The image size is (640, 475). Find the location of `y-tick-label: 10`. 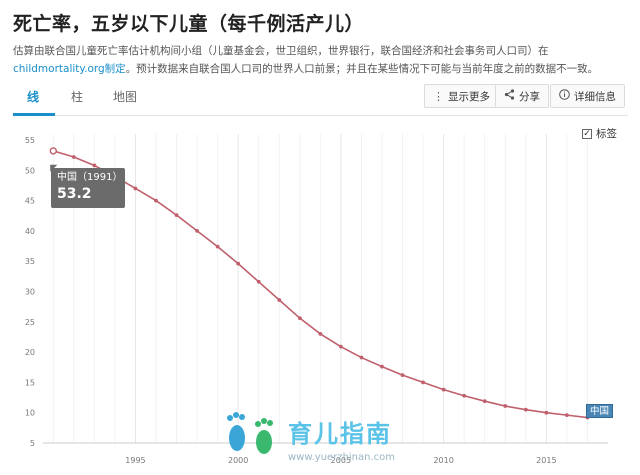

y-tick-label: 10 is located at coordinates (30, 413).